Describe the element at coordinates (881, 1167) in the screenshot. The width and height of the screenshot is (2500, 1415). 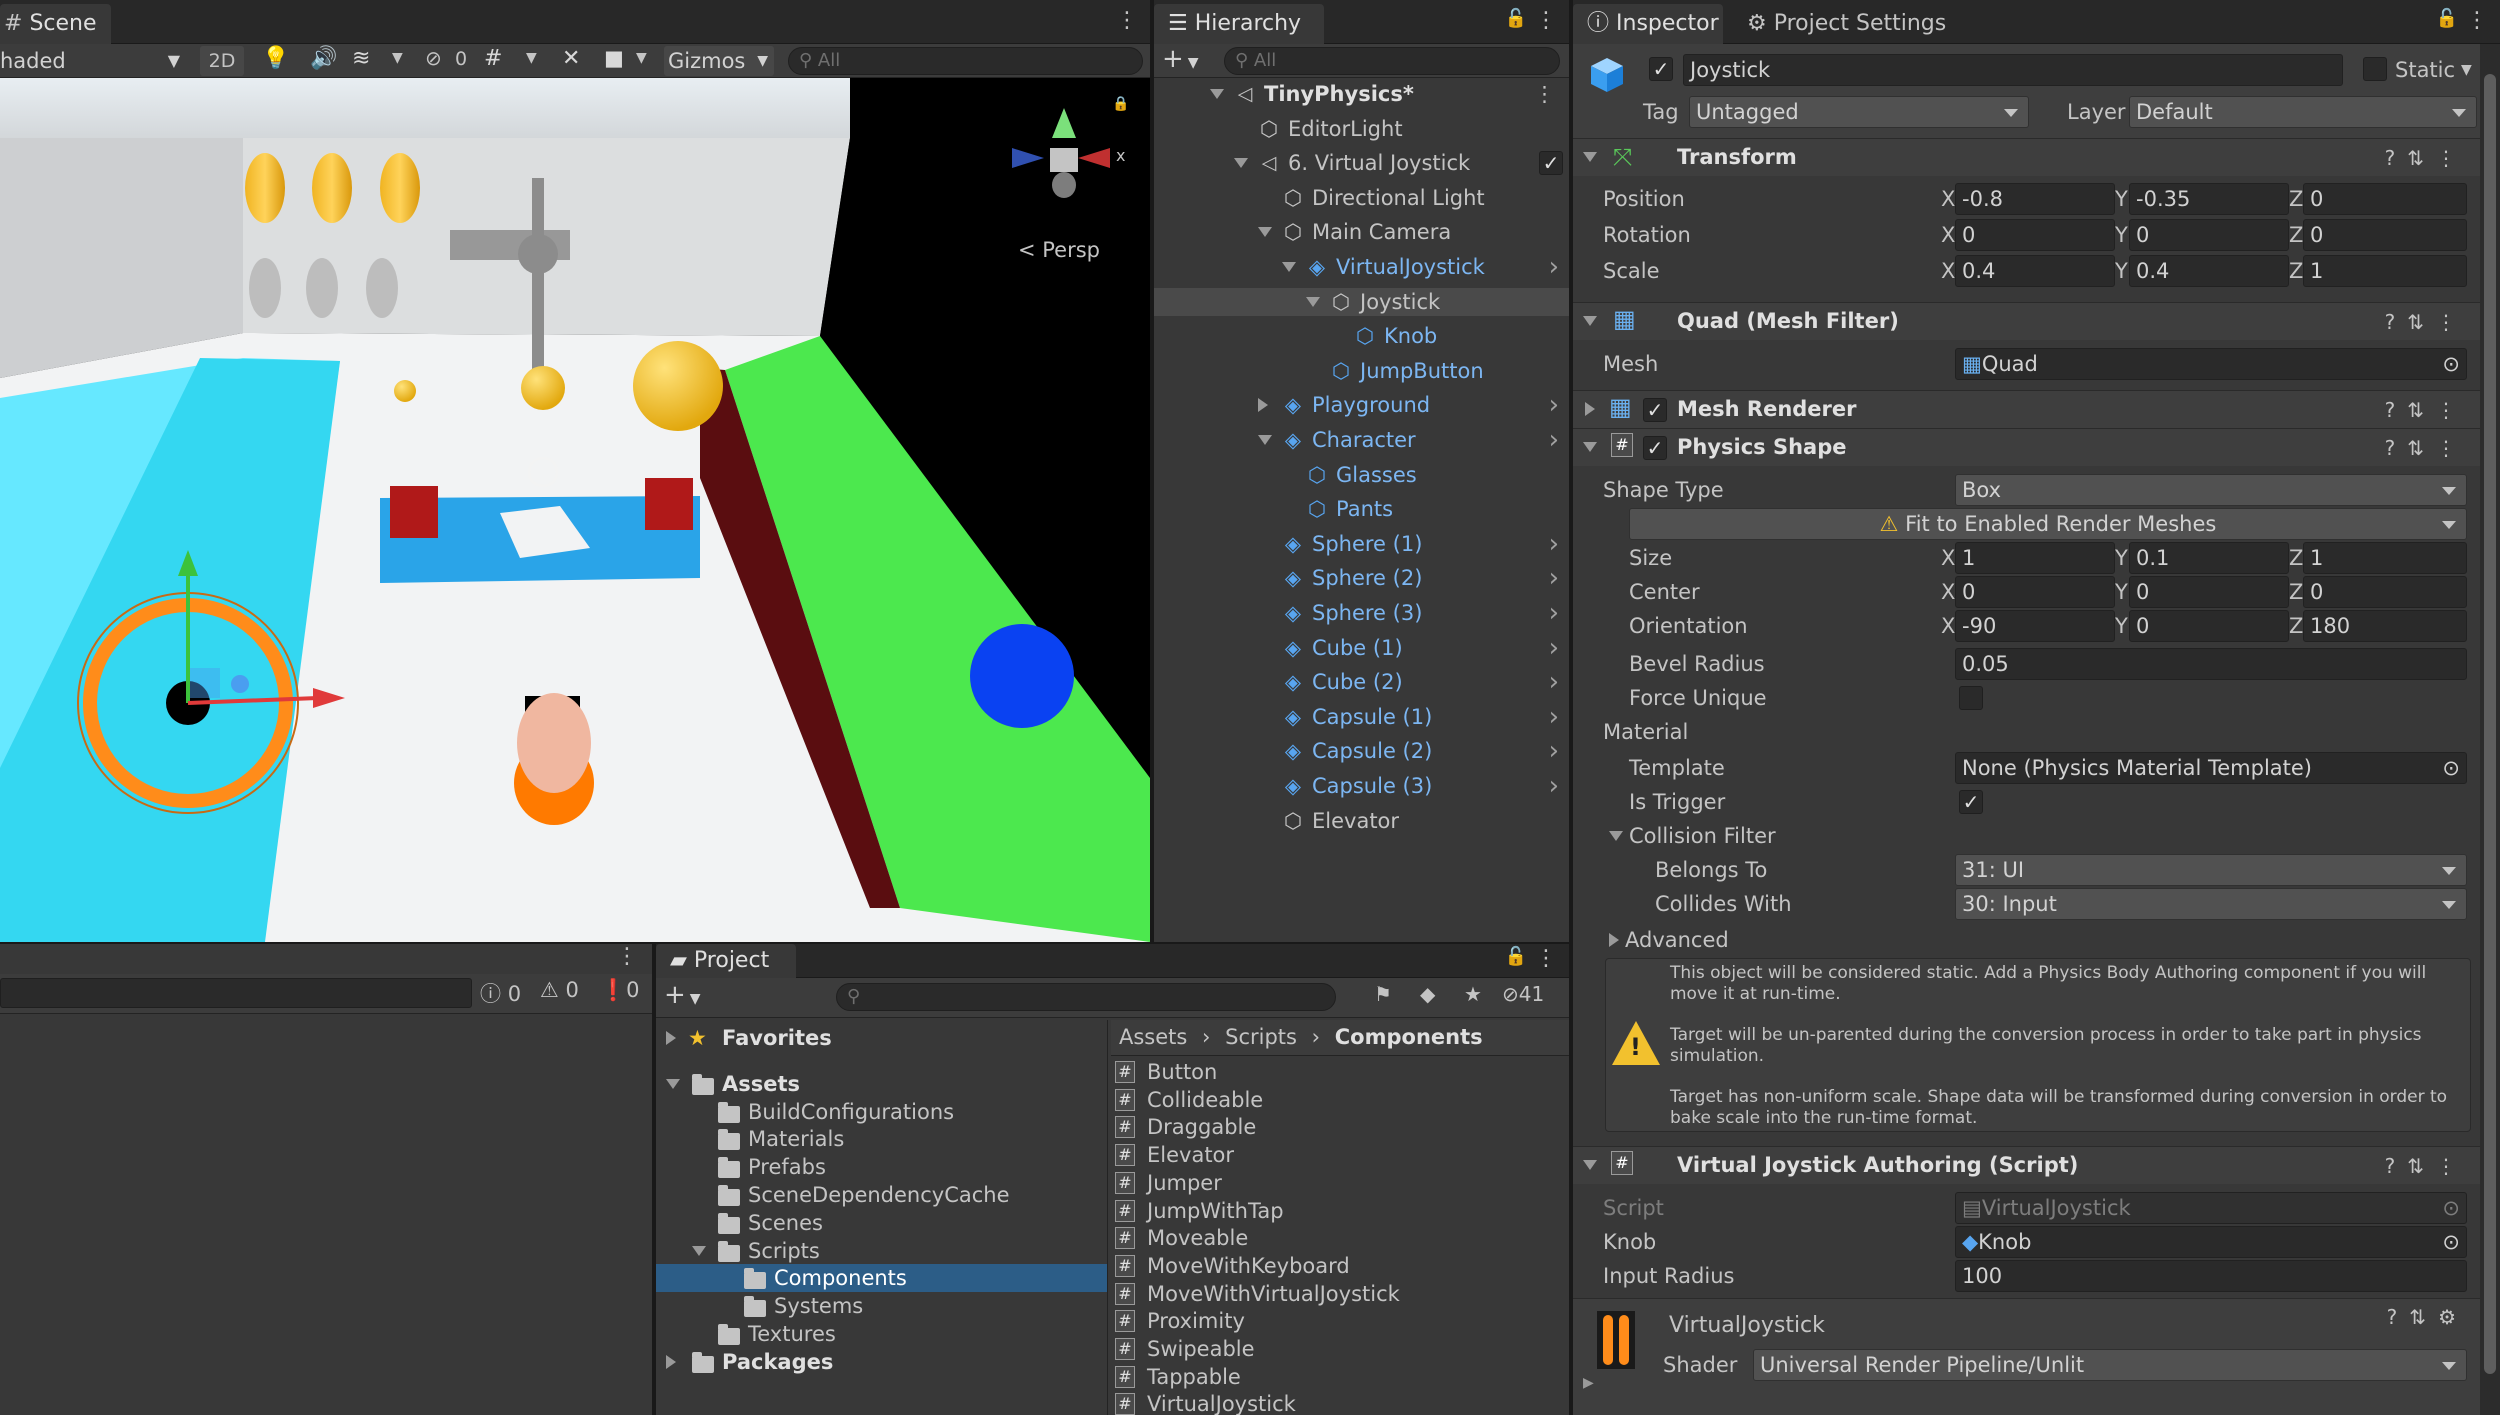
I see `project-folder-item: Prefabs` at that location.